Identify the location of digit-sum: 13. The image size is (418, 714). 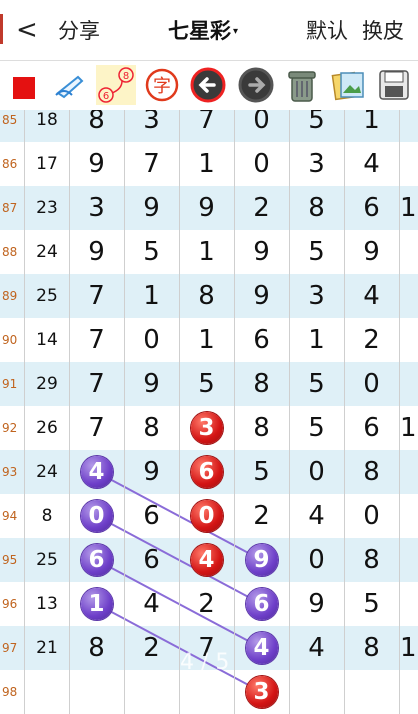
(47, 604).